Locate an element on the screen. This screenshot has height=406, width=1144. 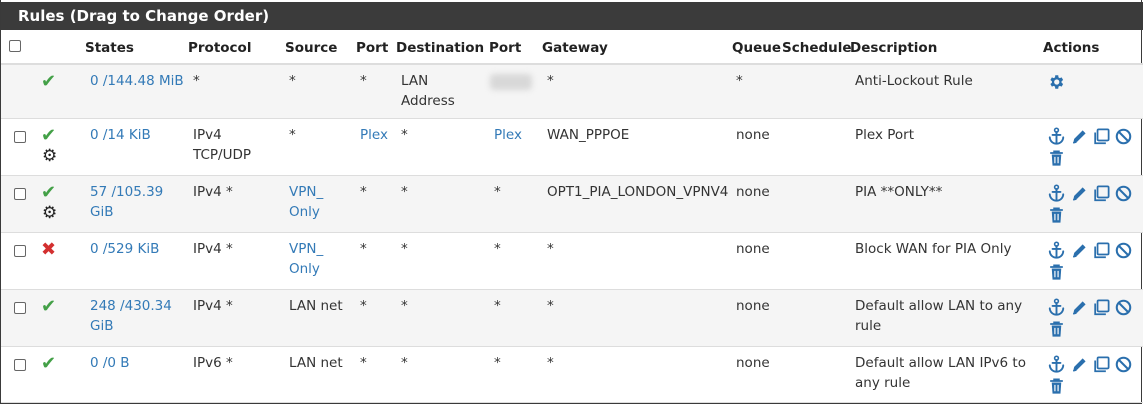
description-cell: Plex Port is located at coordinates (885, 135).